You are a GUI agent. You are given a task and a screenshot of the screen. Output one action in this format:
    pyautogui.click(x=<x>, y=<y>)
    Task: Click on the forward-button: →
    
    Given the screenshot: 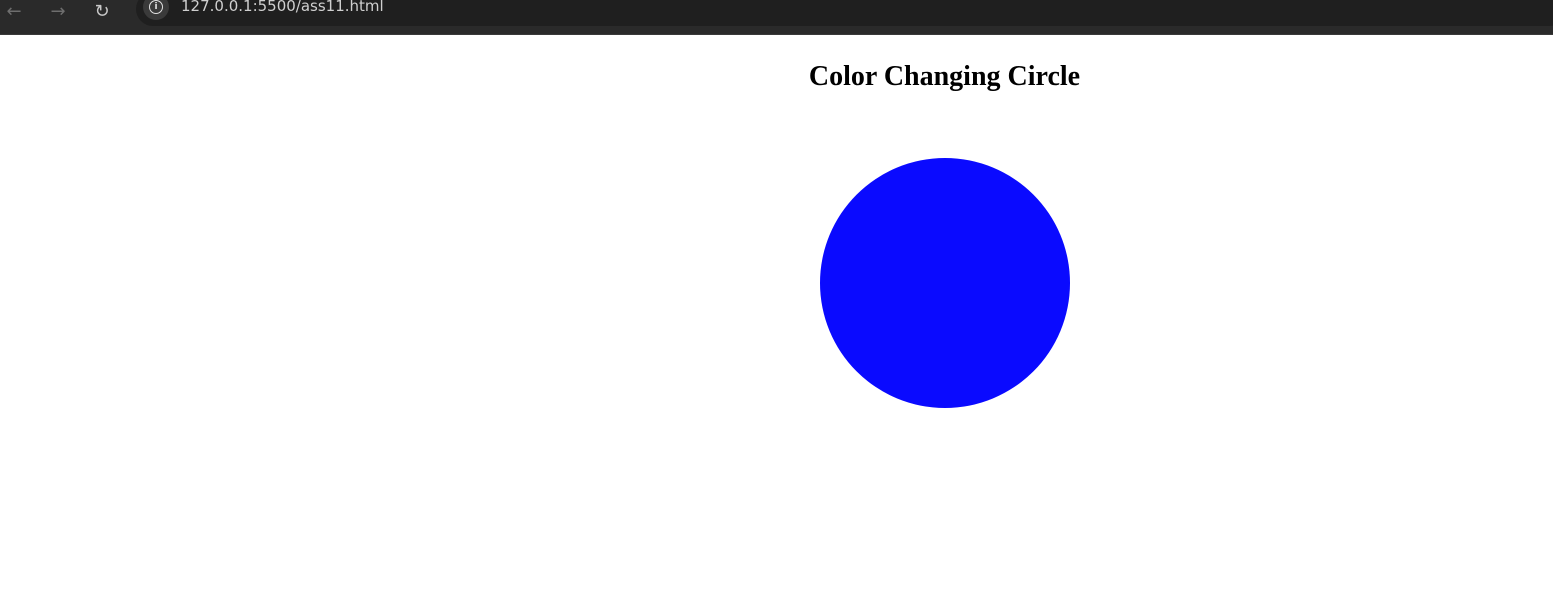 What is the action you would take?
    pyautogui.click(x=58, y=11)
    